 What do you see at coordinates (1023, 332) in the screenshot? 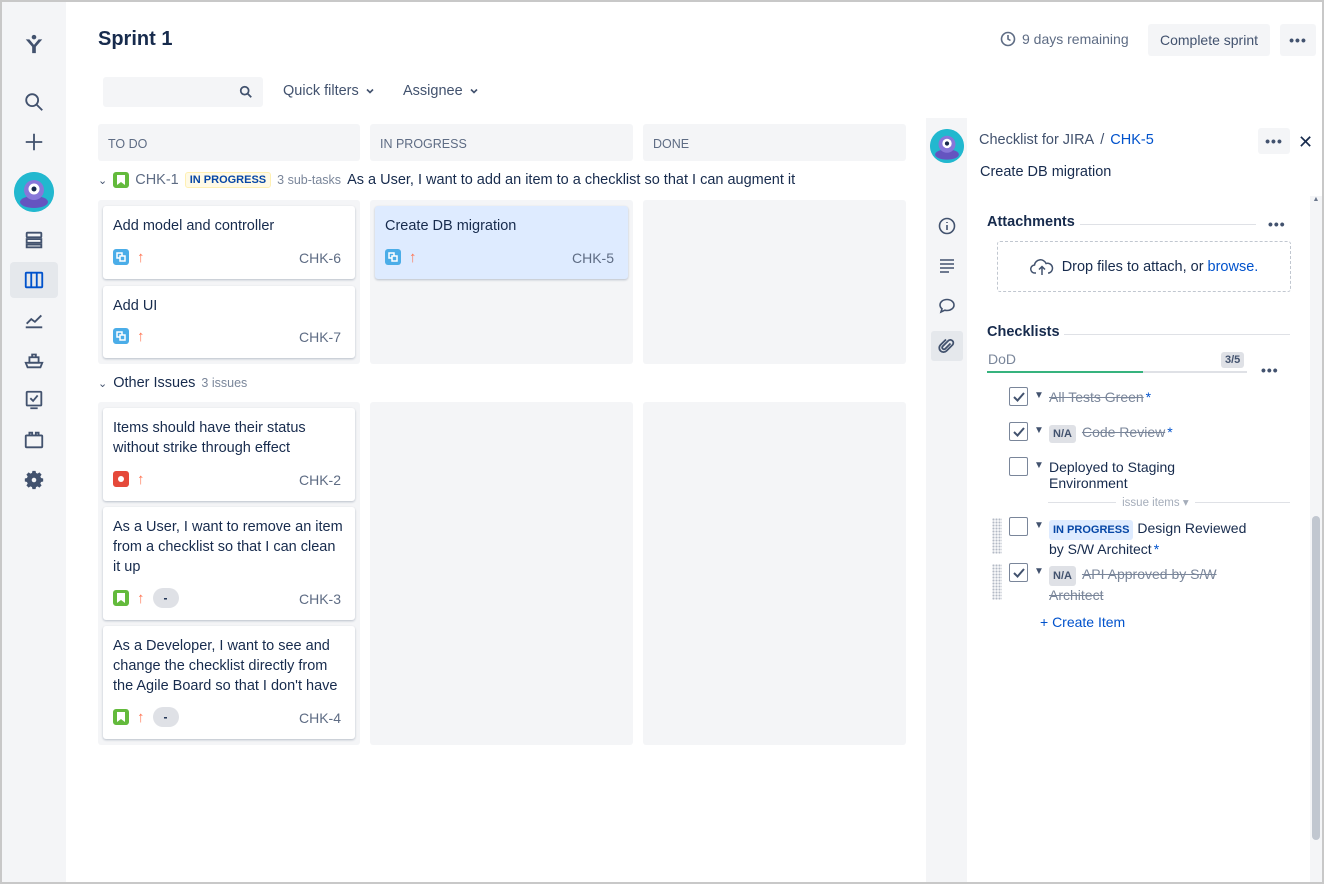
I see `checklists-title: Checklists` at bounding box center [1023, 332].